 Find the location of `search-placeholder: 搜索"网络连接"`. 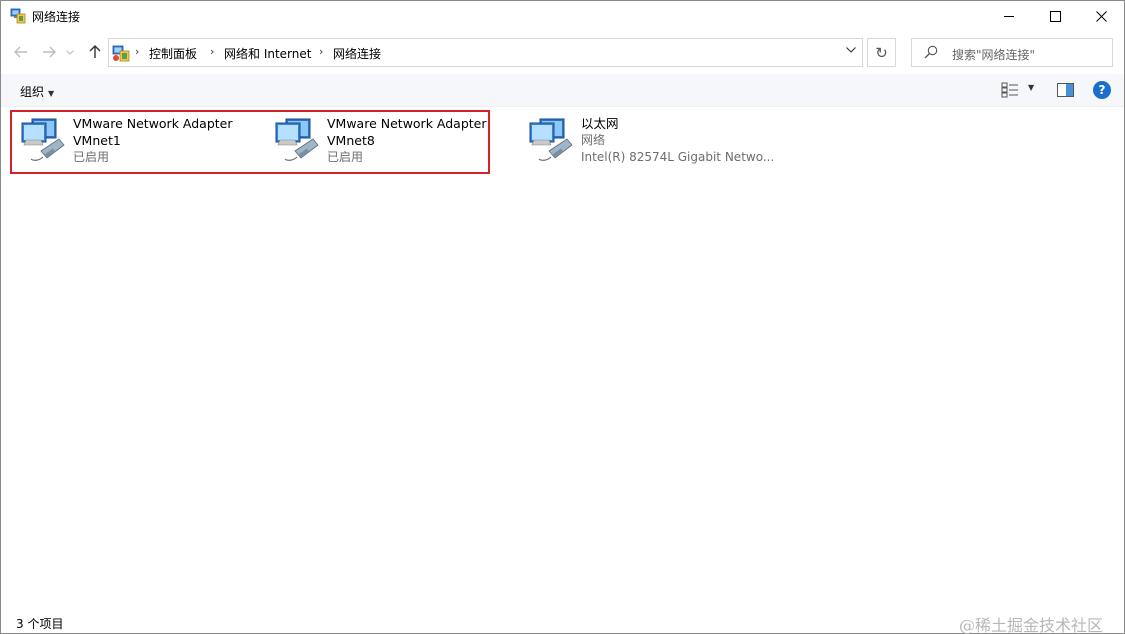

search-placeholder: 搜索"网络连接" is located at coordinates (994, 55).